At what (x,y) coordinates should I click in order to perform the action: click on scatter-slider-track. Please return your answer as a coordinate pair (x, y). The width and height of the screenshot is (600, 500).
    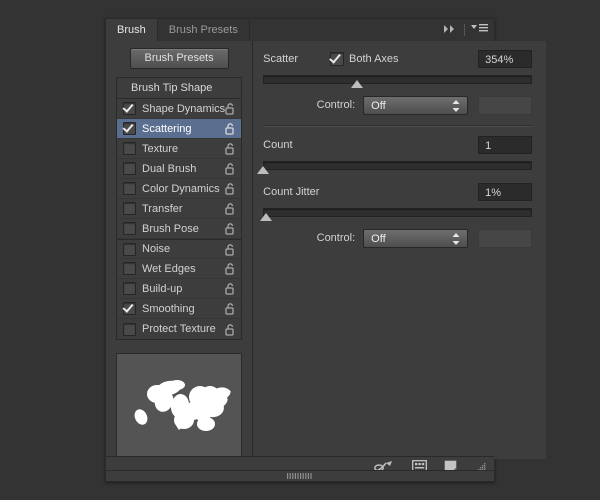
    Looking at the image, I should click on (398, 79).